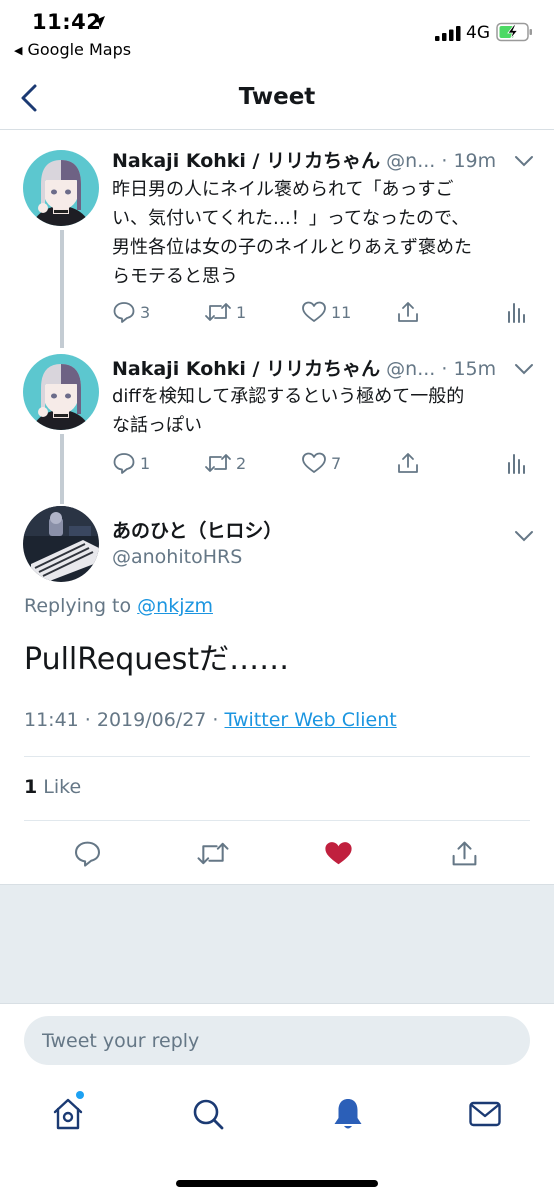 This screenshot has width=554, height=1200. I want to click on tweet-header: Nakaji Kohki / リリカちゃん @n... · 15m, so click(304, 367).